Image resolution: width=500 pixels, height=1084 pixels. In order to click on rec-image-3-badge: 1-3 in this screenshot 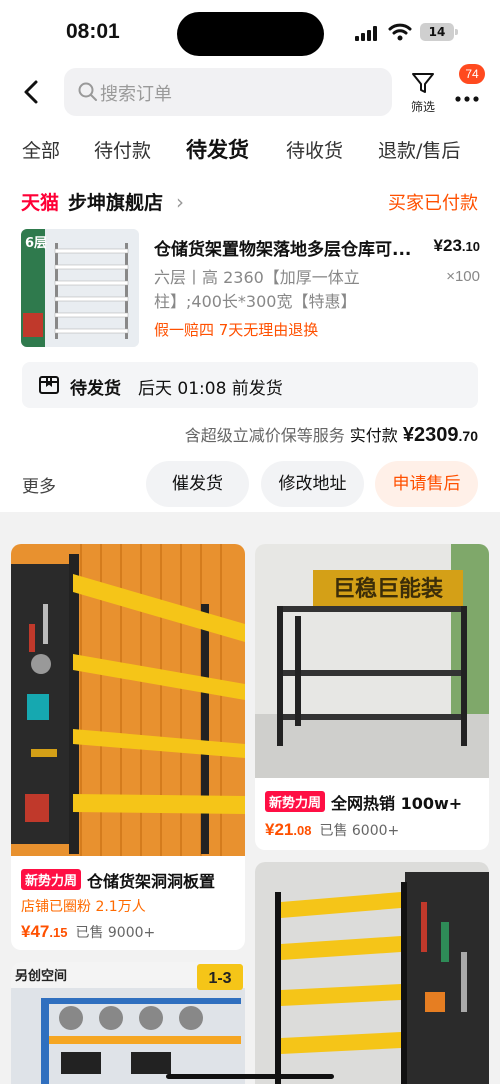, I will do `click(219, 978)`.